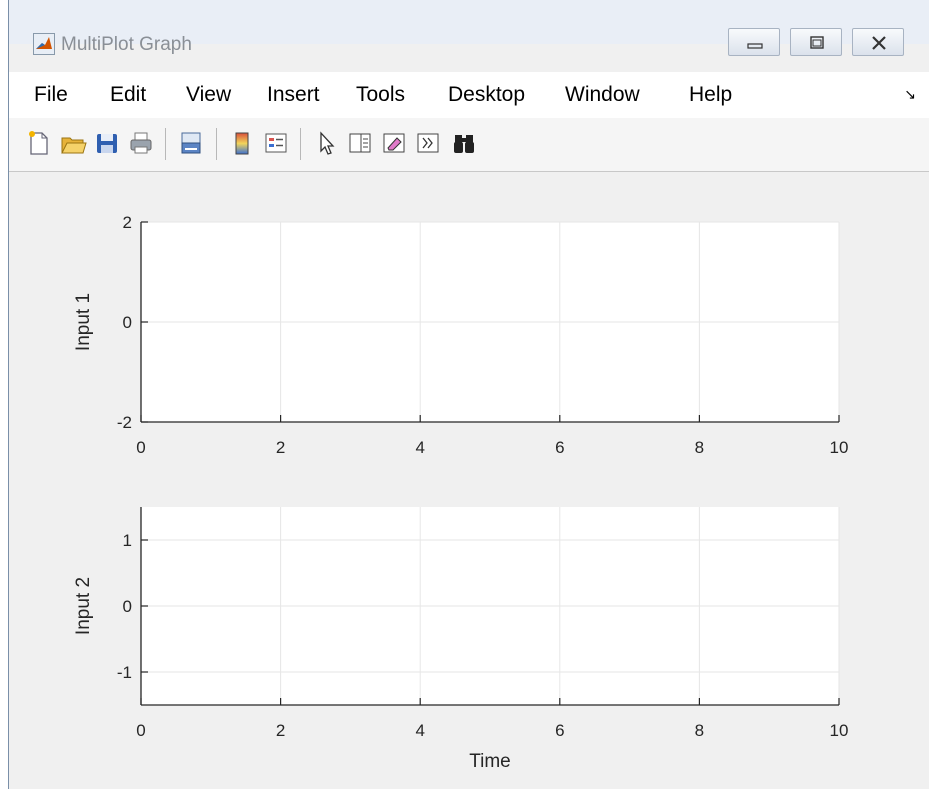  I want to click on y-tick-label: -2, so click(124, 422).